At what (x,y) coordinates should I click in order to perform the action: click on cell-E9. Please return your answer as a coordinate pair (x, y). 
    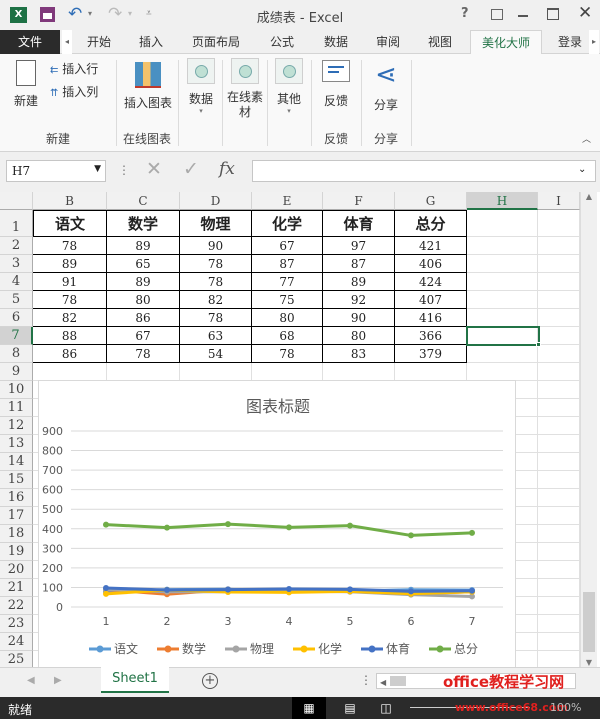
    Looking at the image, I should click on (287, 372).